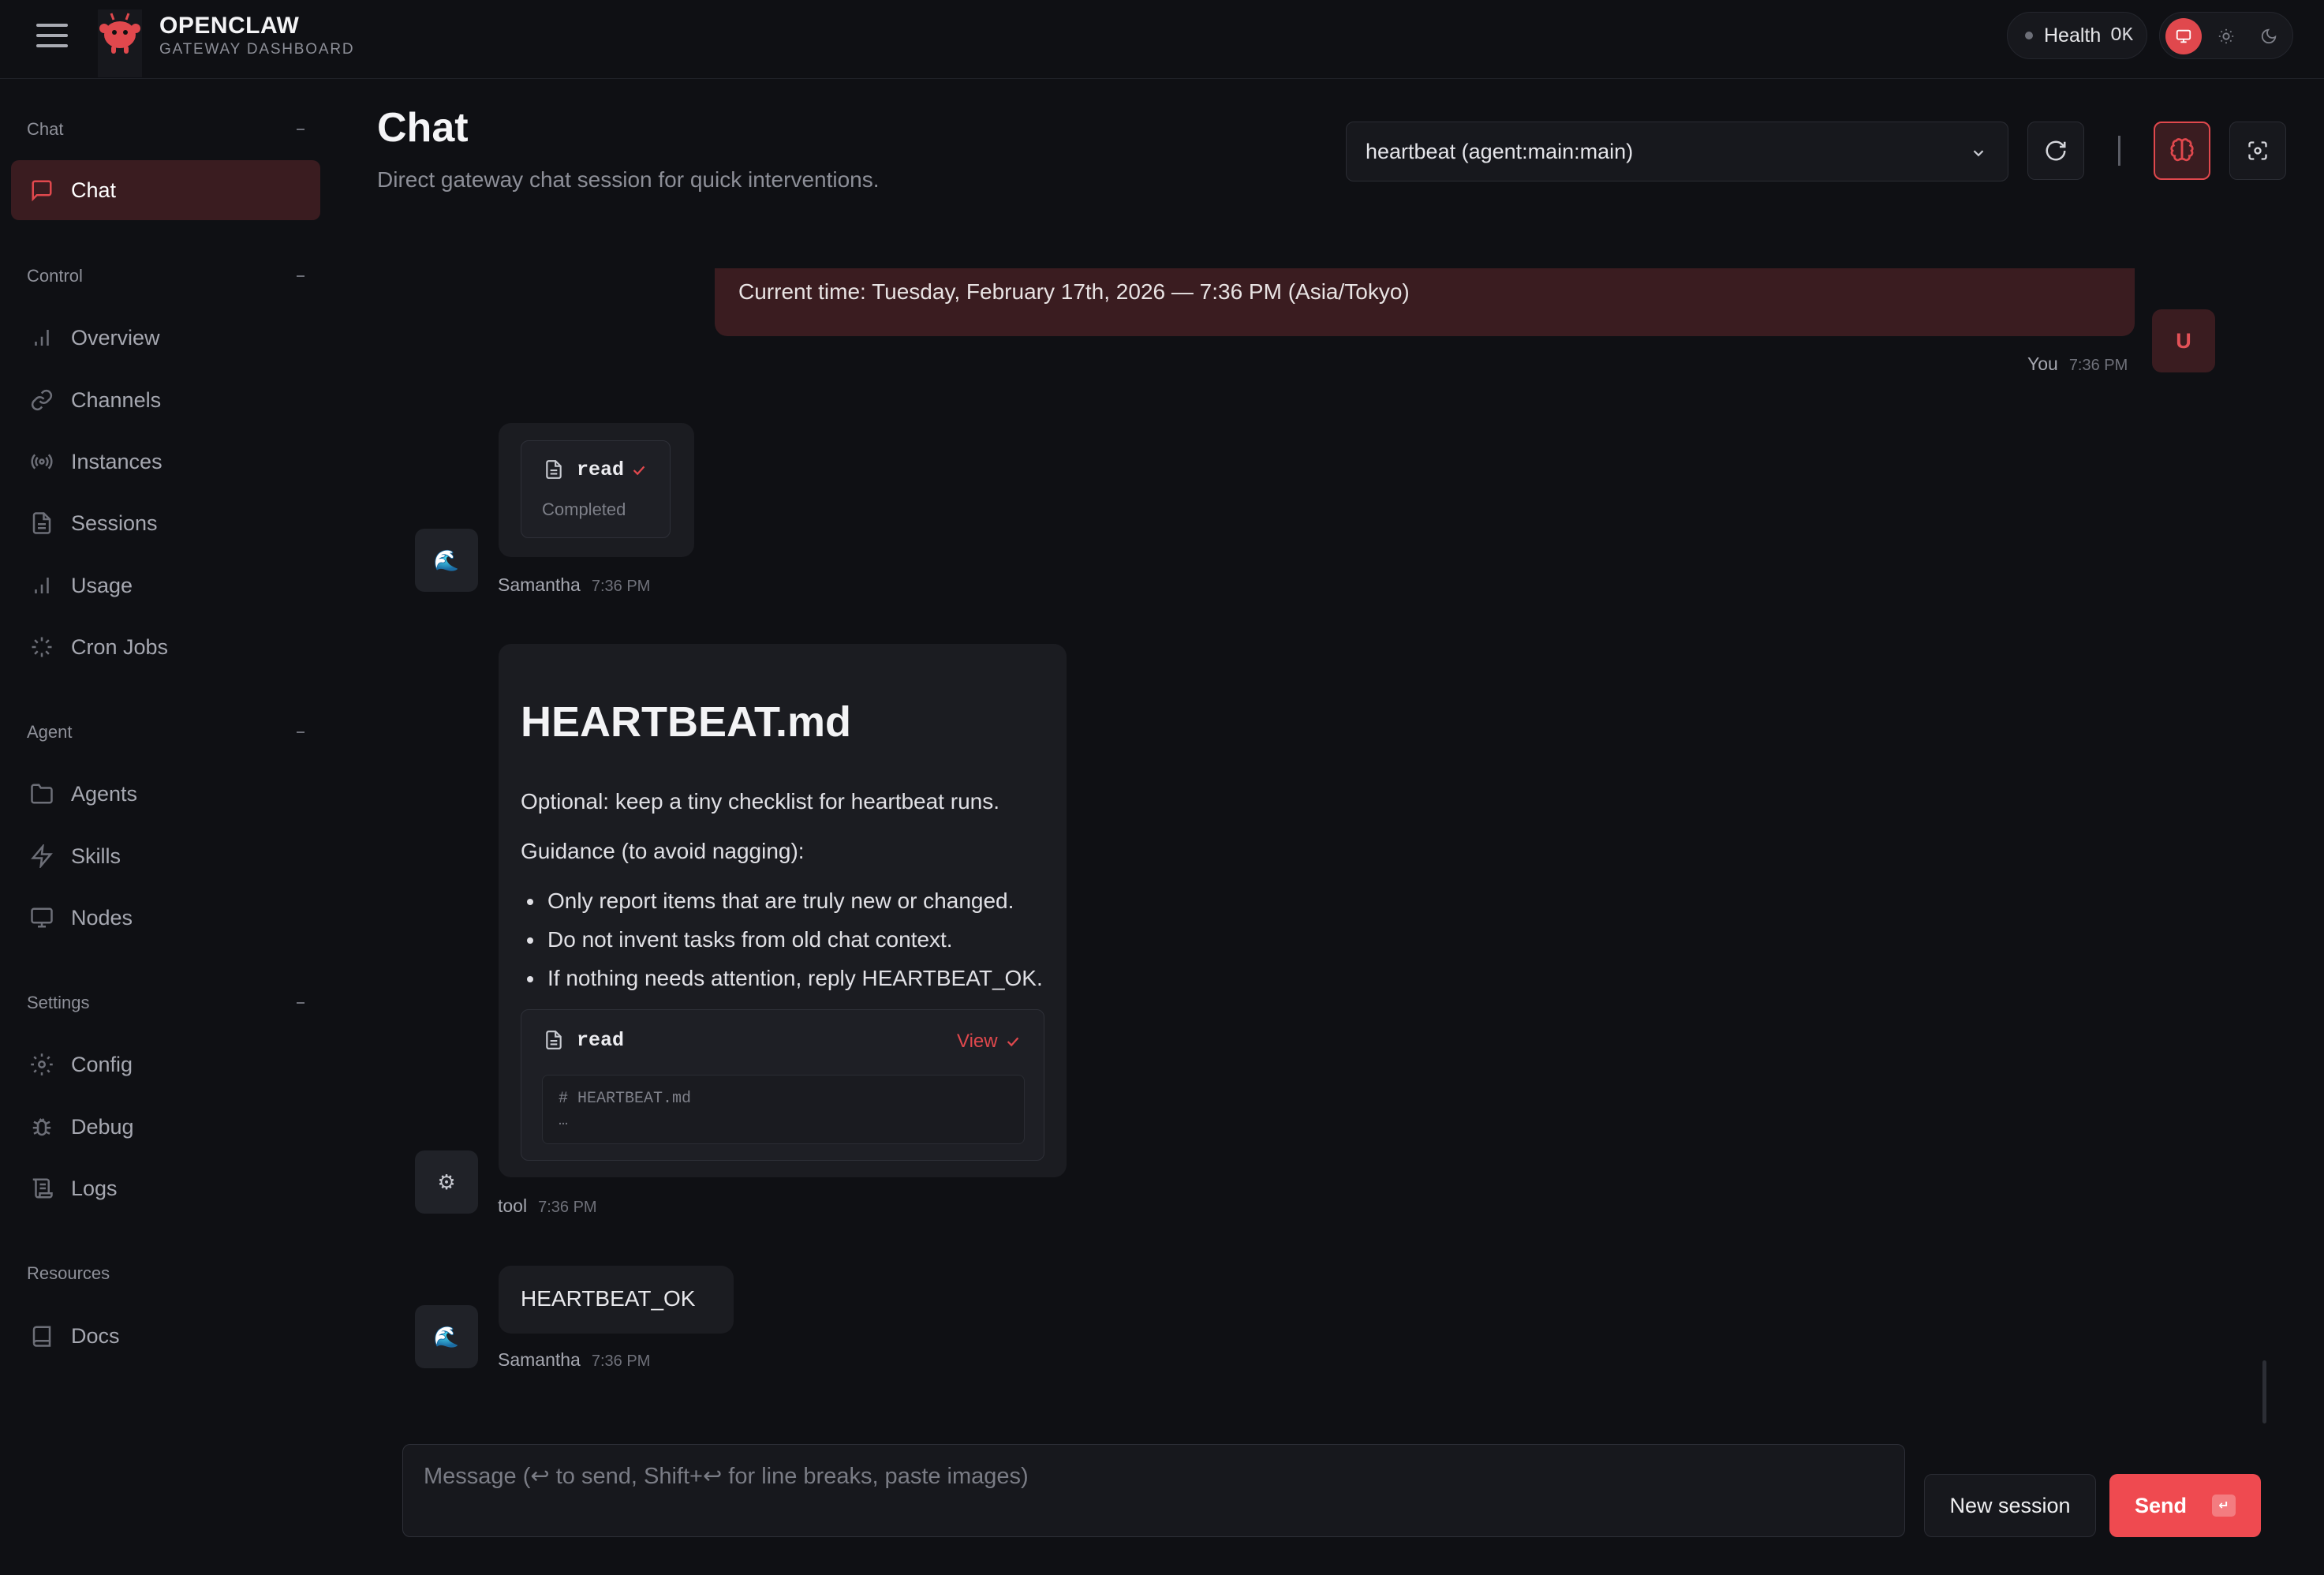 Image resolution: width=2324 pixels, height=1575 pixels. What do you see at coordinates (166, 1188) in the screenshot?
I see `sidebar-item-logs: Logs` at bounding box center [166, 1188].